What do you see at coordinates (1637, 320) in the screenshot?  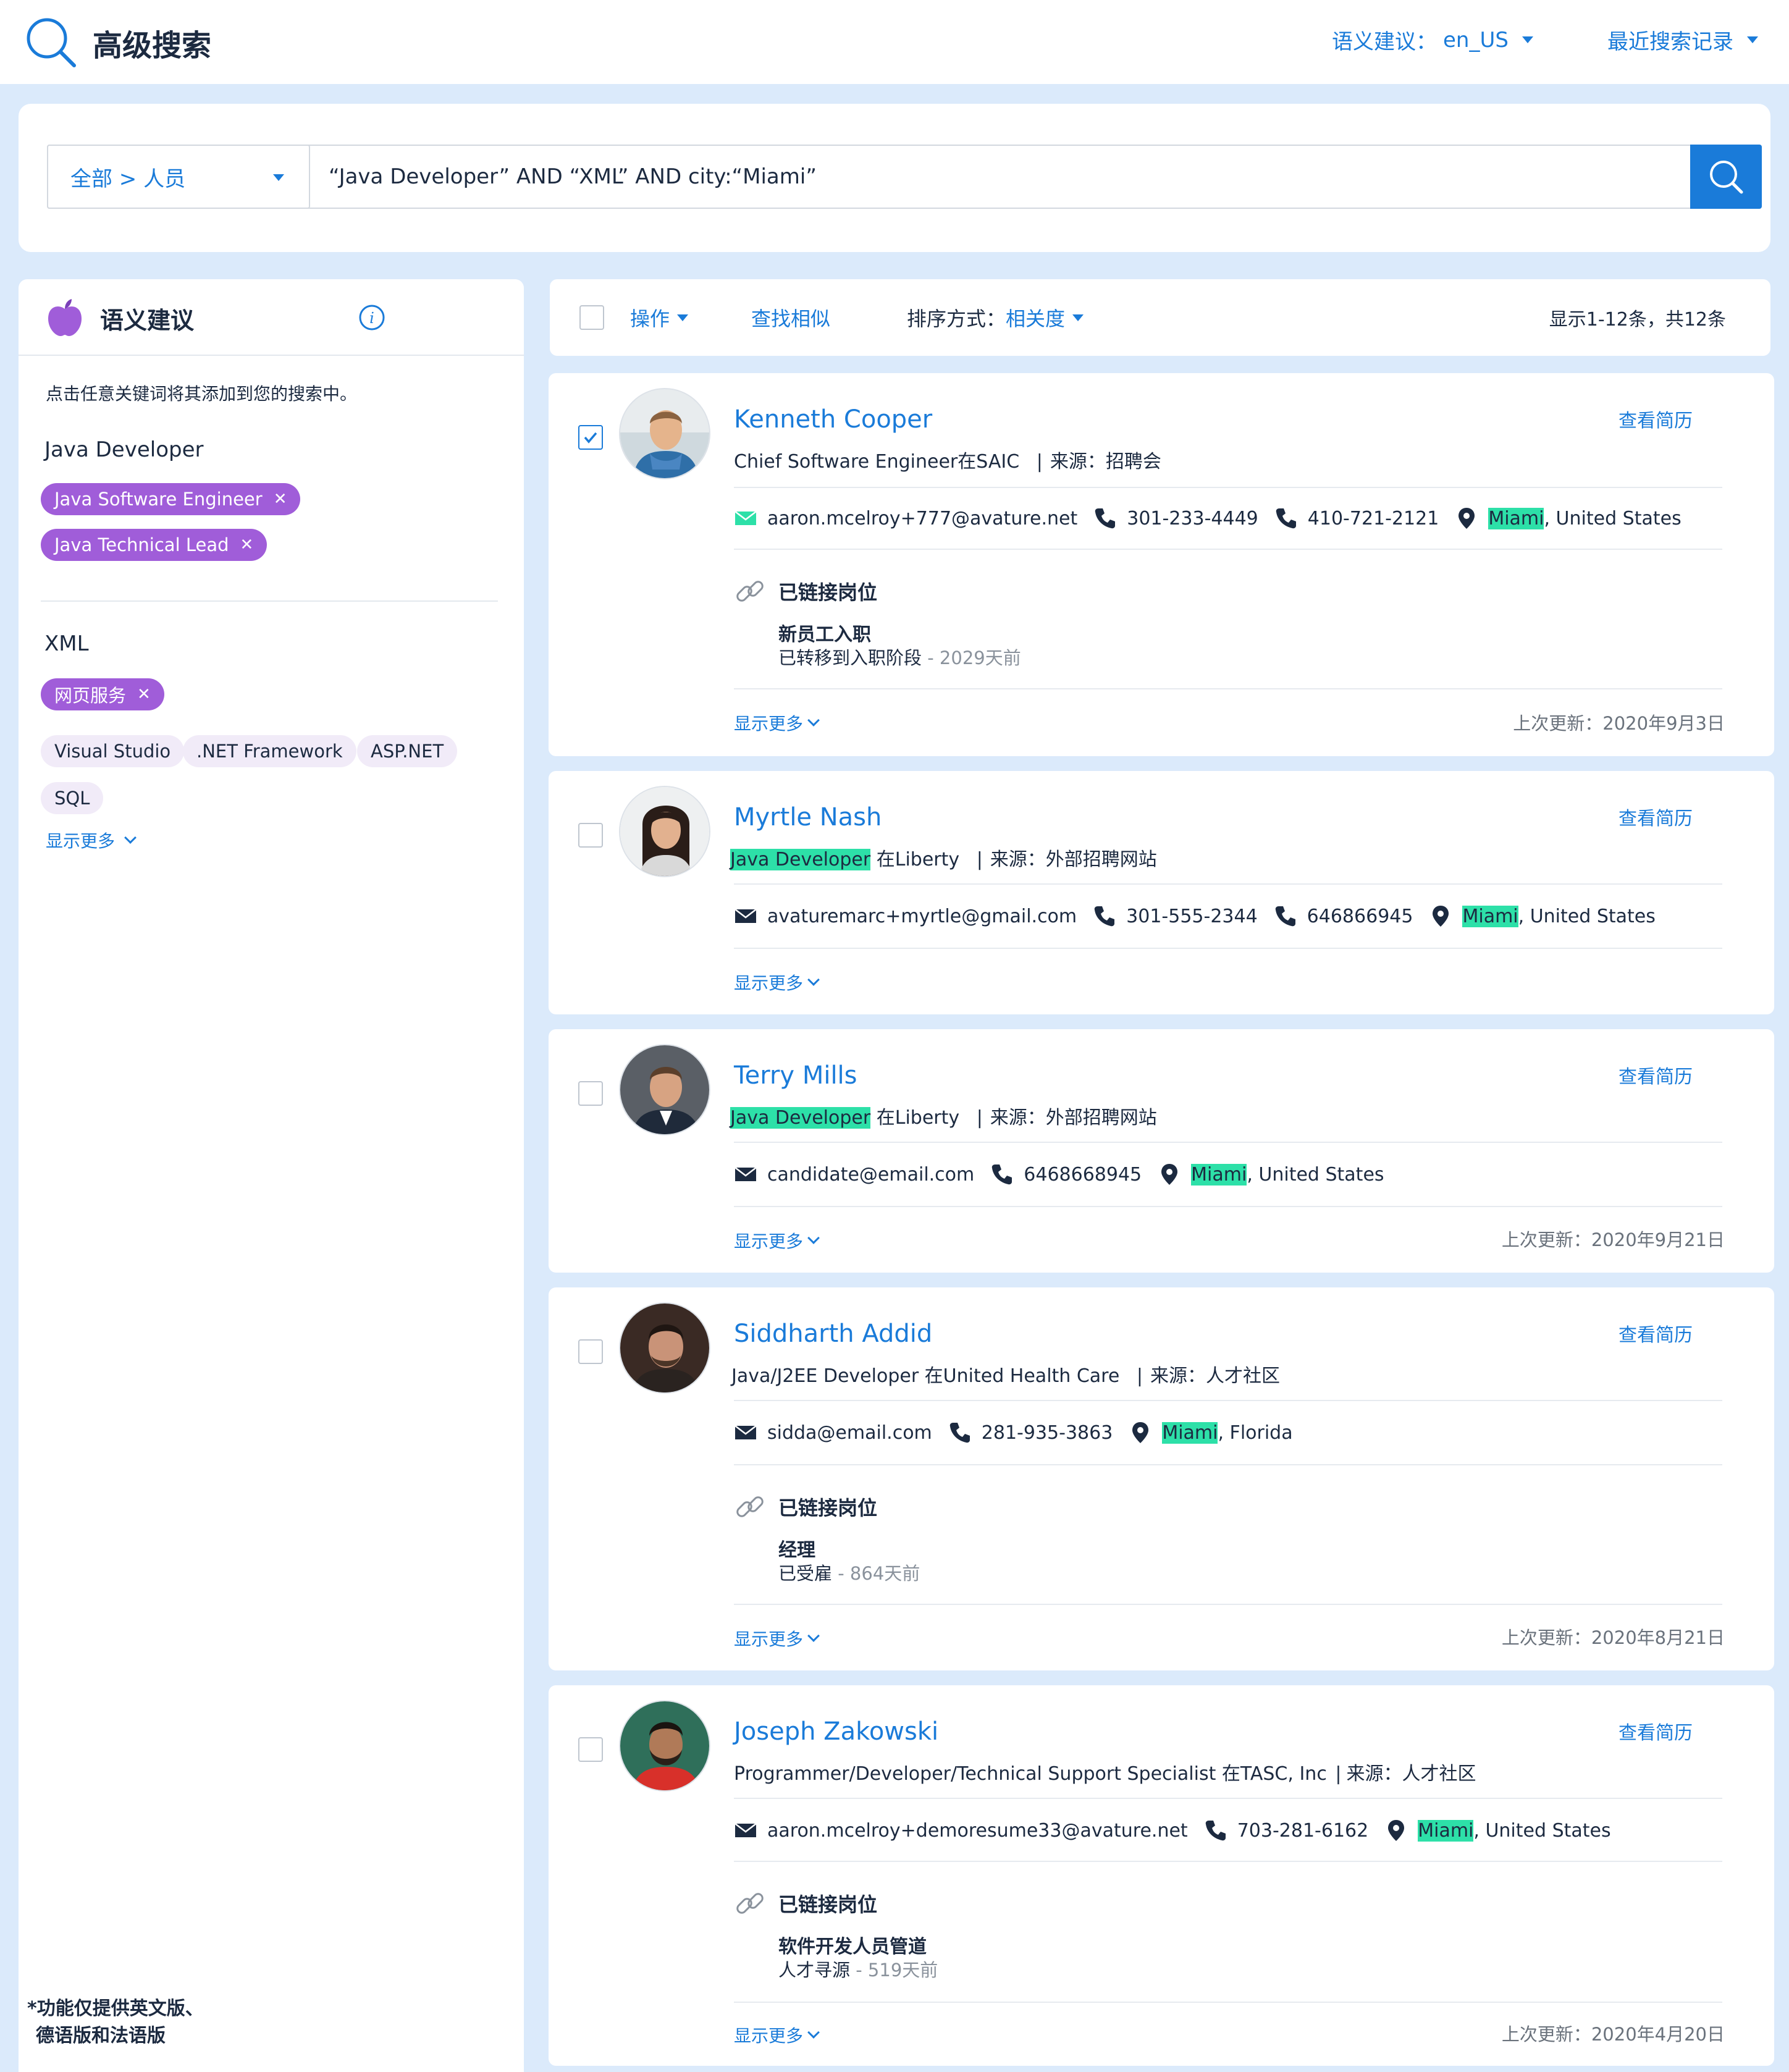 I see `result-count: 显示1-12条，共12条` at bounding box center [1637, 320].